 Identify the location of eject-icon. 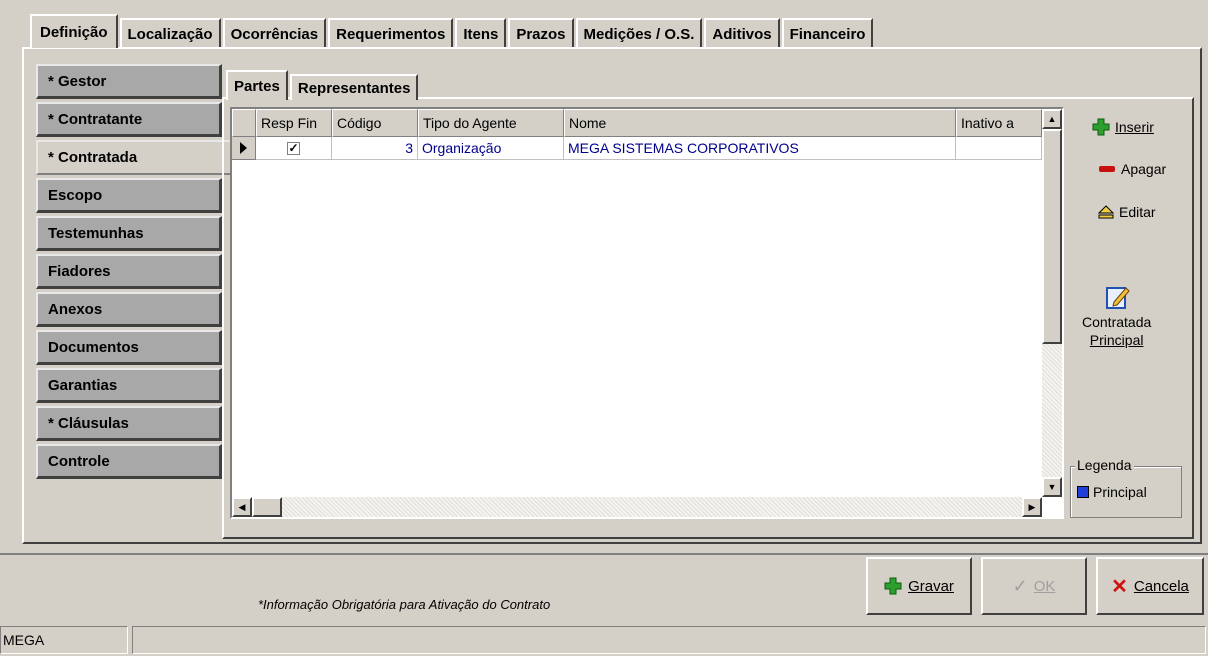
(1106, 212).